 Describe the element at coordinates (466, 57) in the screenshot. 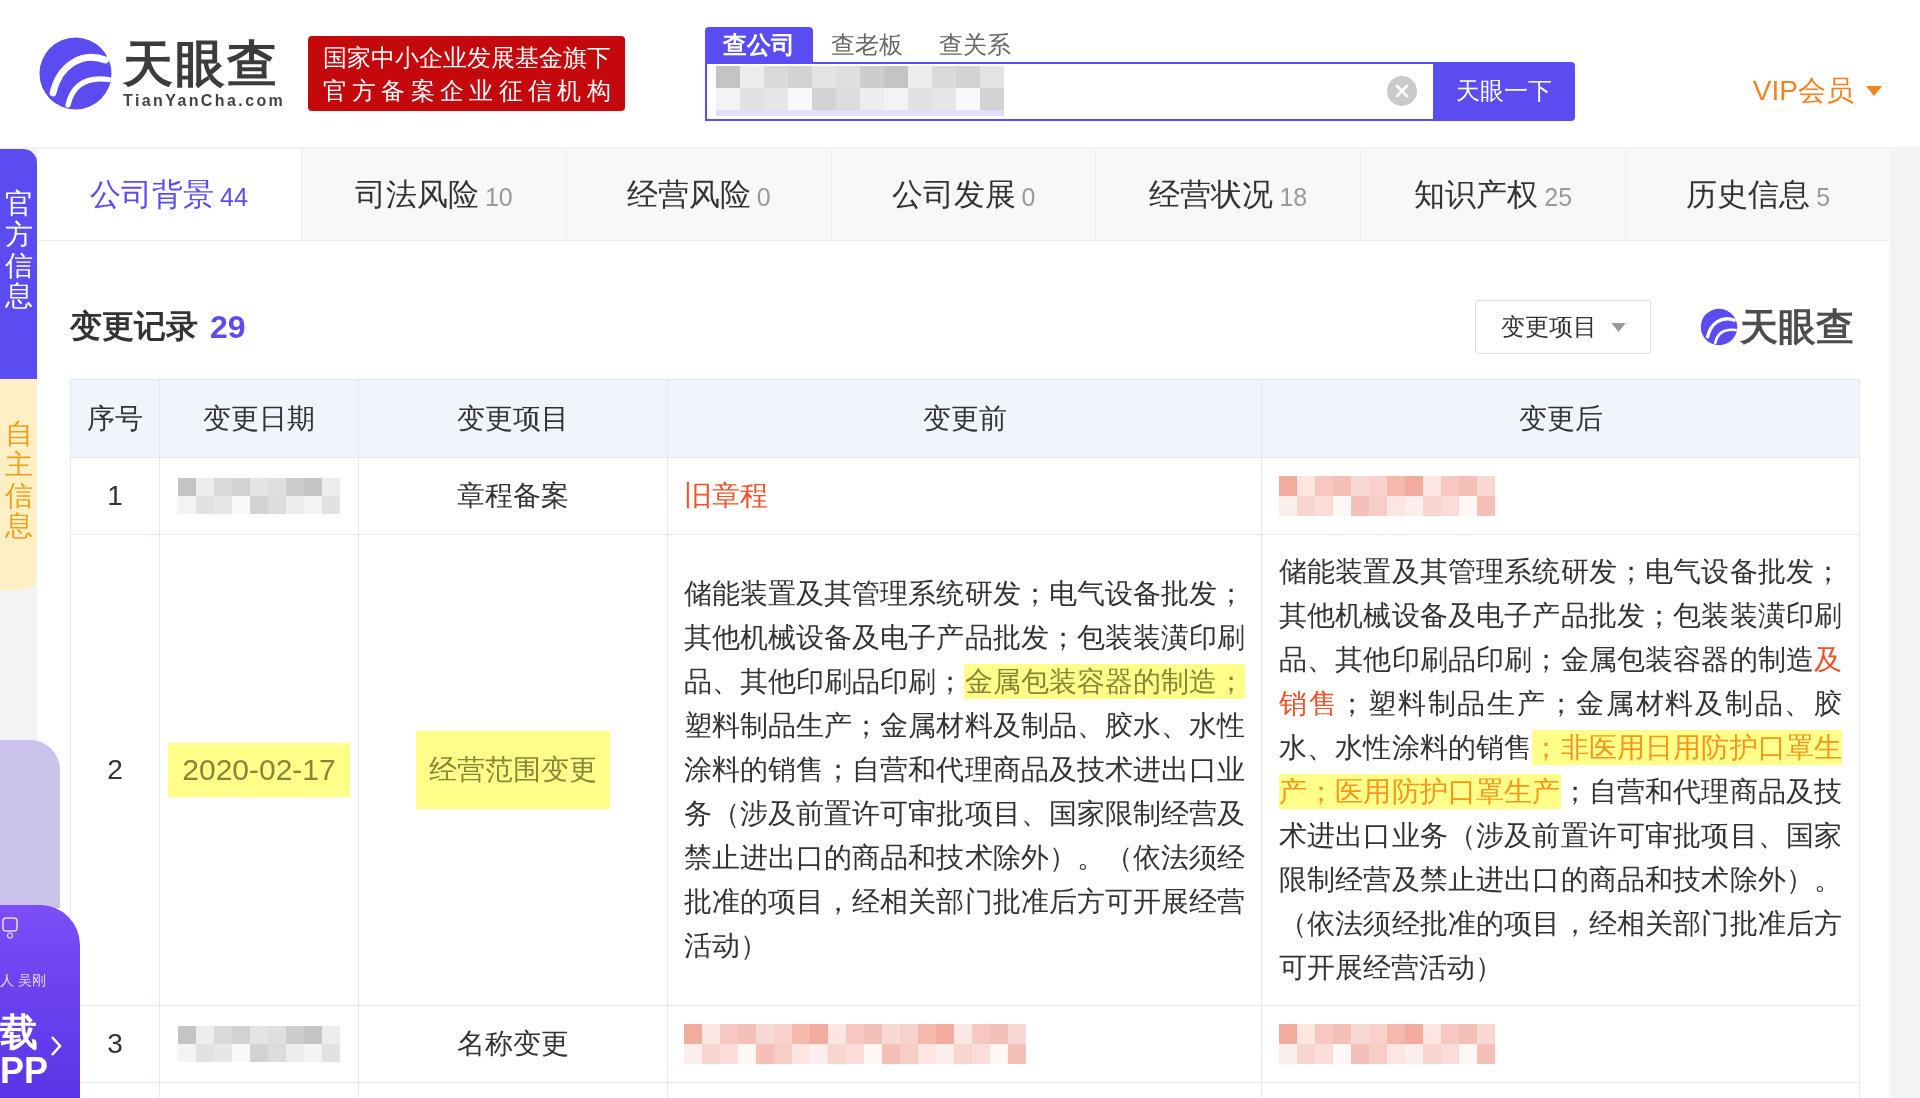

I see `slogan-text: 国家中小企业发展基金旗下` at that location.